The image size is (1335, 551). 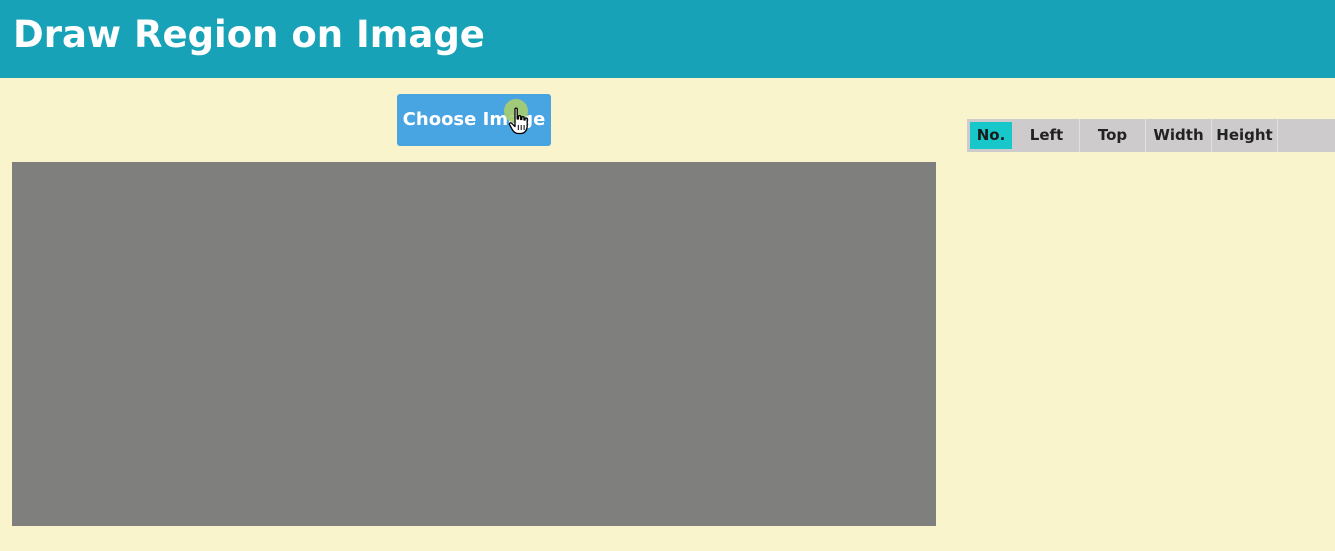 I want to click on app-header: Draw Region on Image, so click(x=667, y=39).